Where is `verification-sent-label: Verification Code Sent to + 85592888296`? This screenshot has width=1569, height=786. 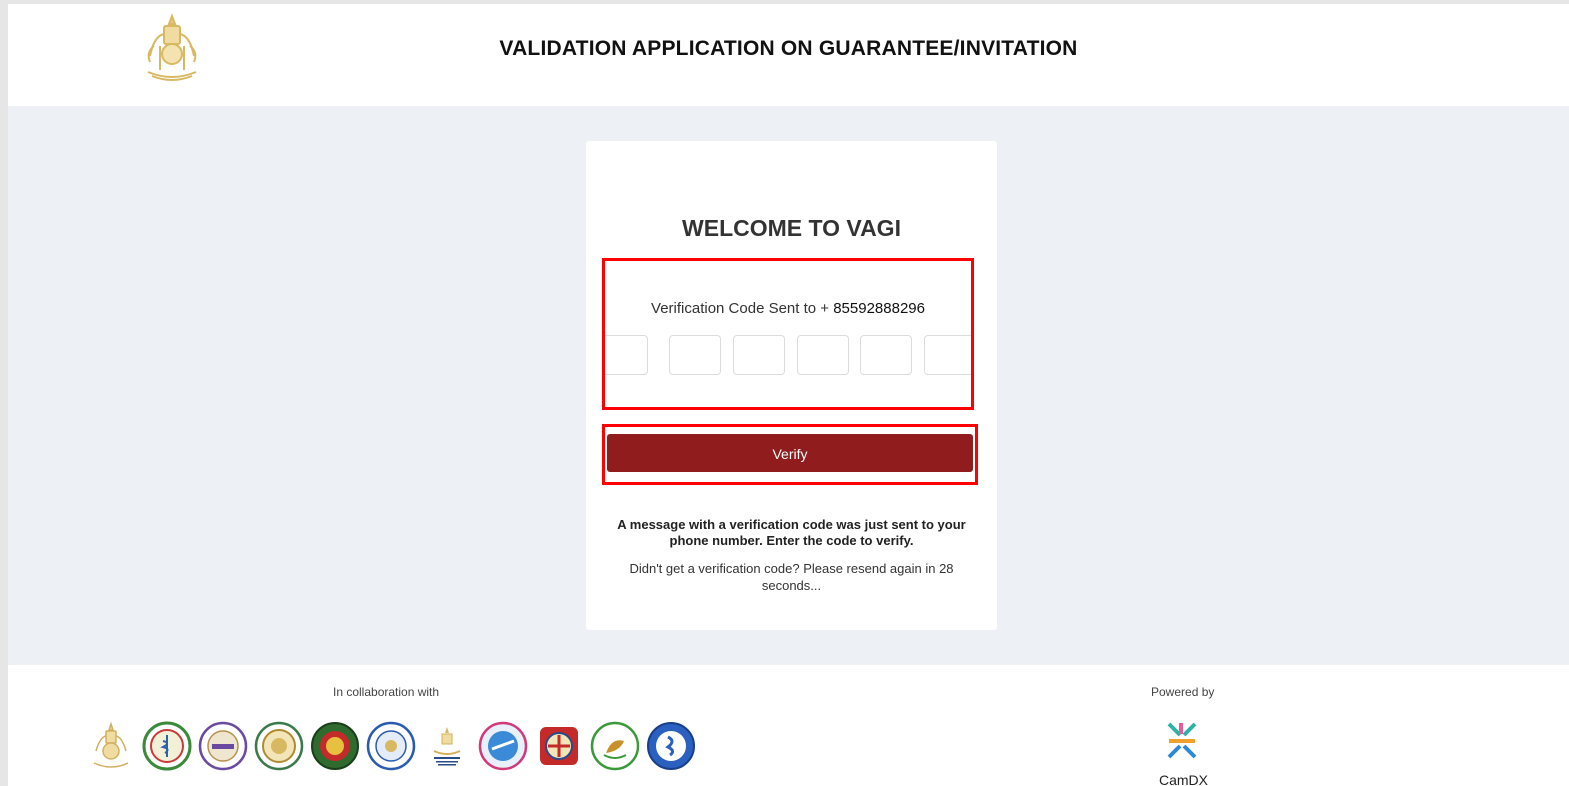 verification-sent-label: Verification Code Sent to + 85592888296 is located at coordinates (788, 308).